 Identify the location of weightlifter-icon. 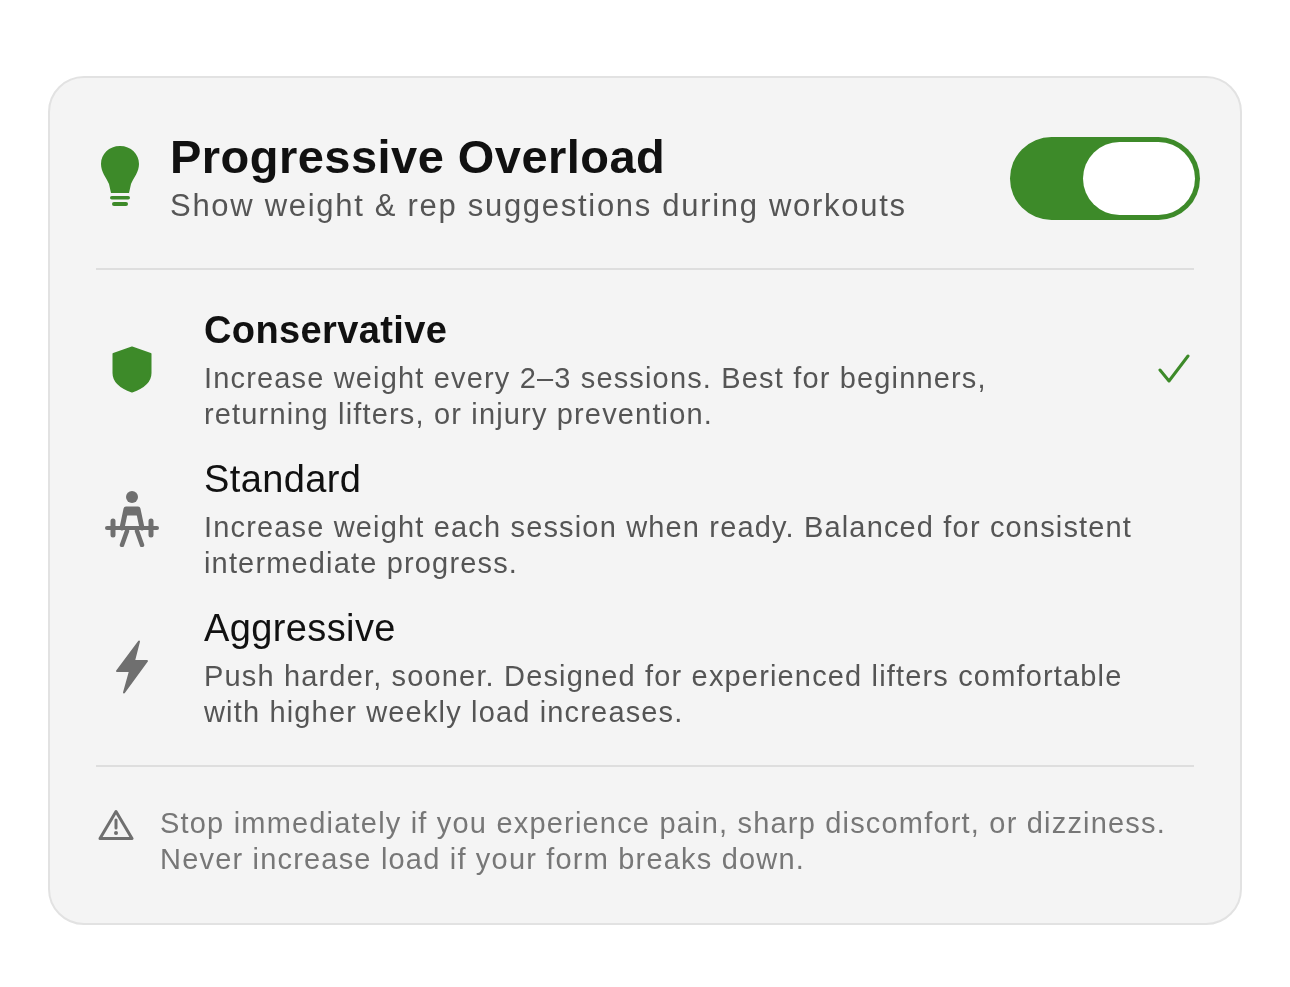
(132, 518).